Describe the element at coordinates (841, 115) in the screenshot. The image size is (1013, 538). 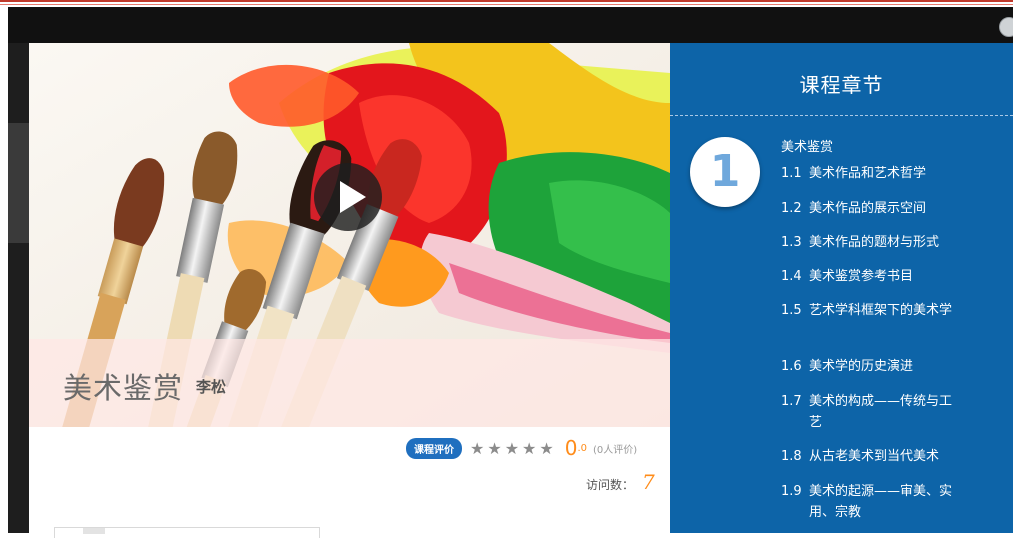
I see `panel-divider` at that location.